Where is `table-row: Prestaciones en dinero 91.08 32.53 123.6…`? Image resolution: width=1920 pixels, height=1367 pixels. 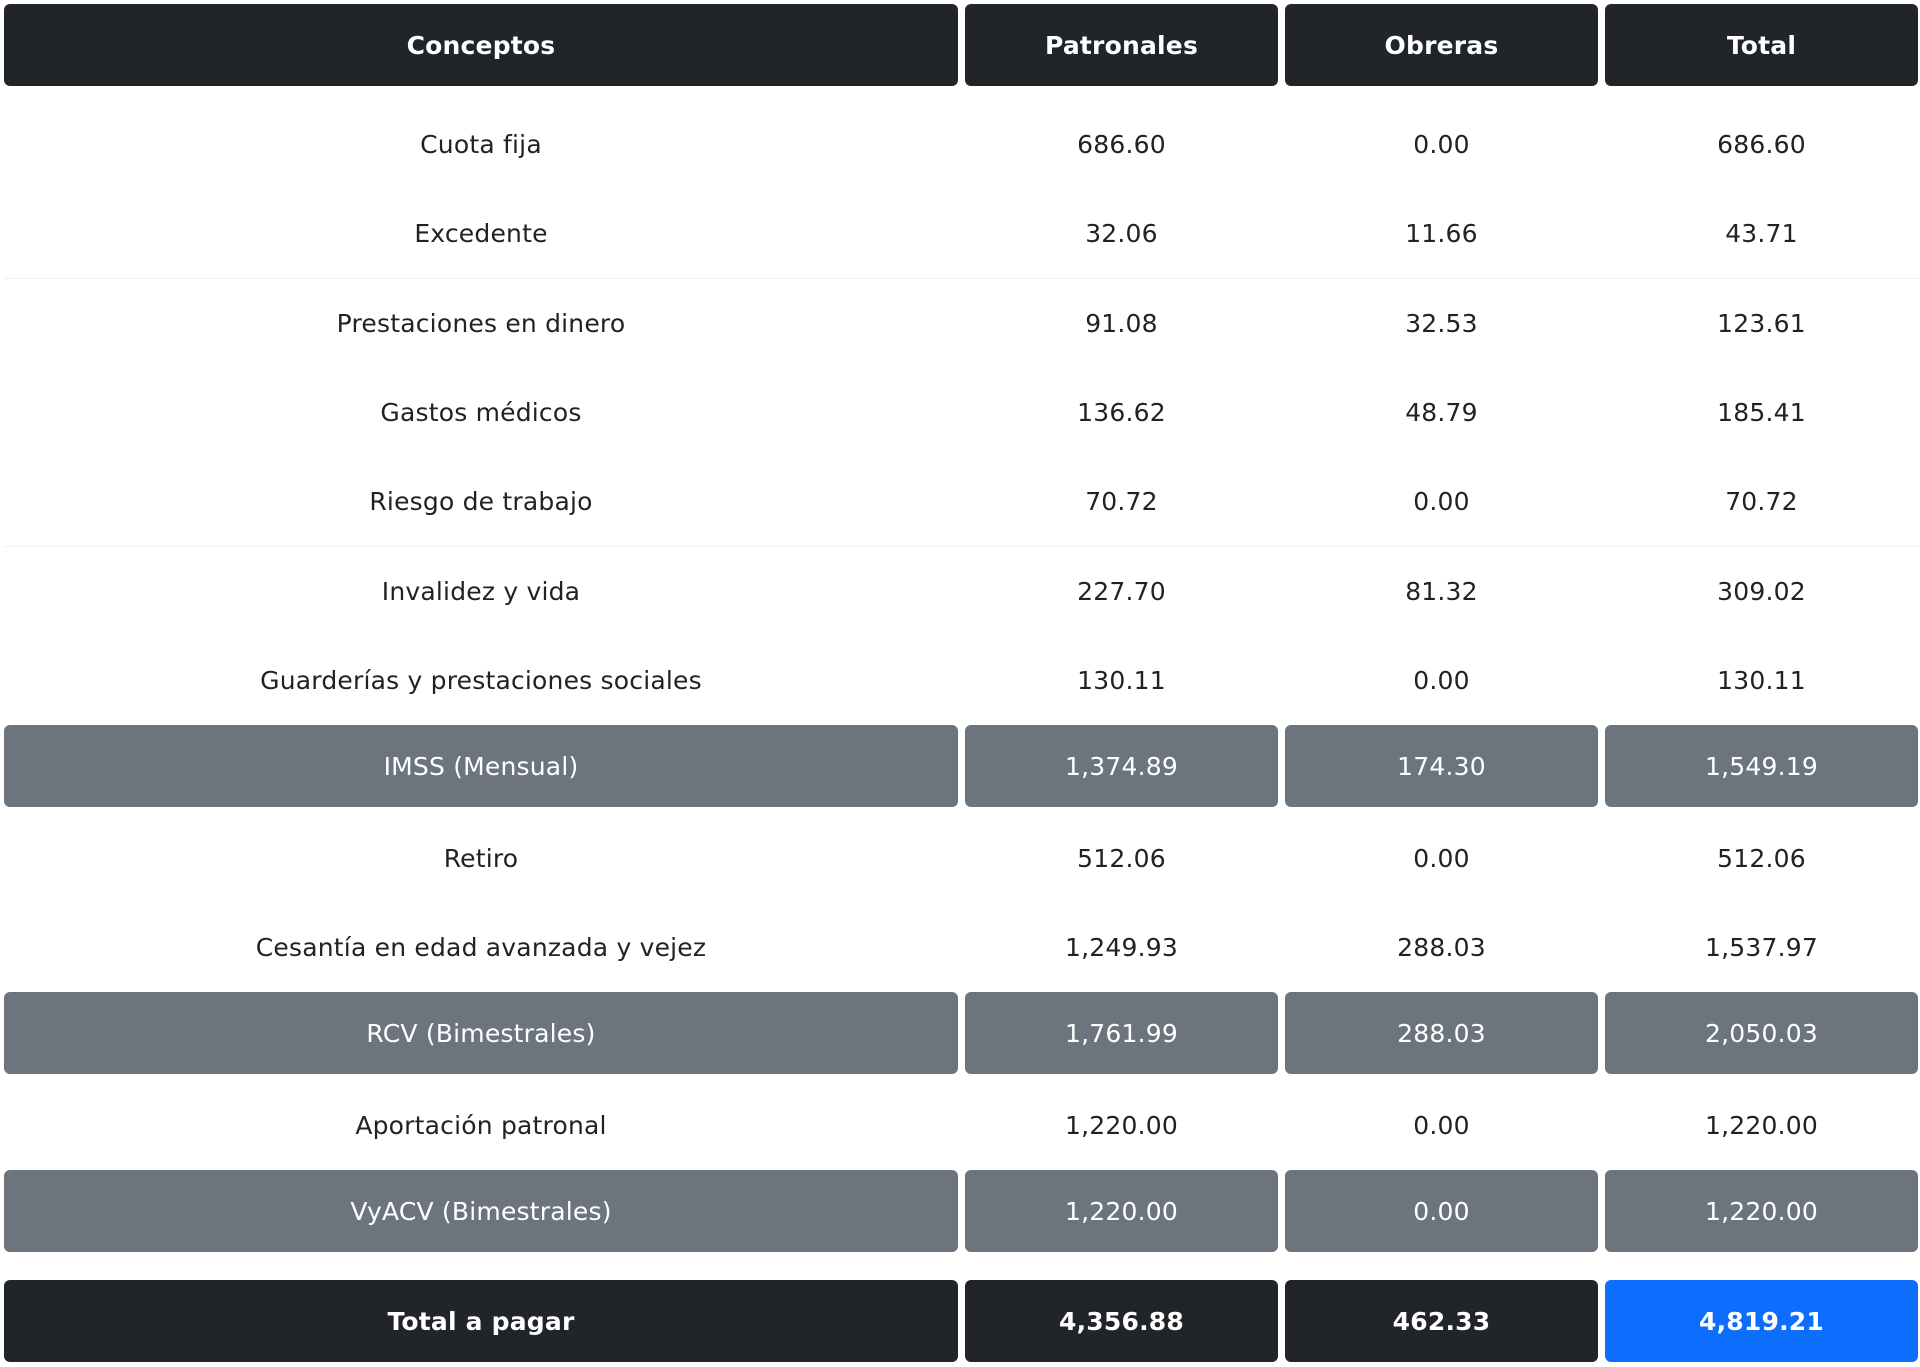
table-row: Prestaciones en dinero 91.08 32.53 123.6… is located at coordinates (961, 323).